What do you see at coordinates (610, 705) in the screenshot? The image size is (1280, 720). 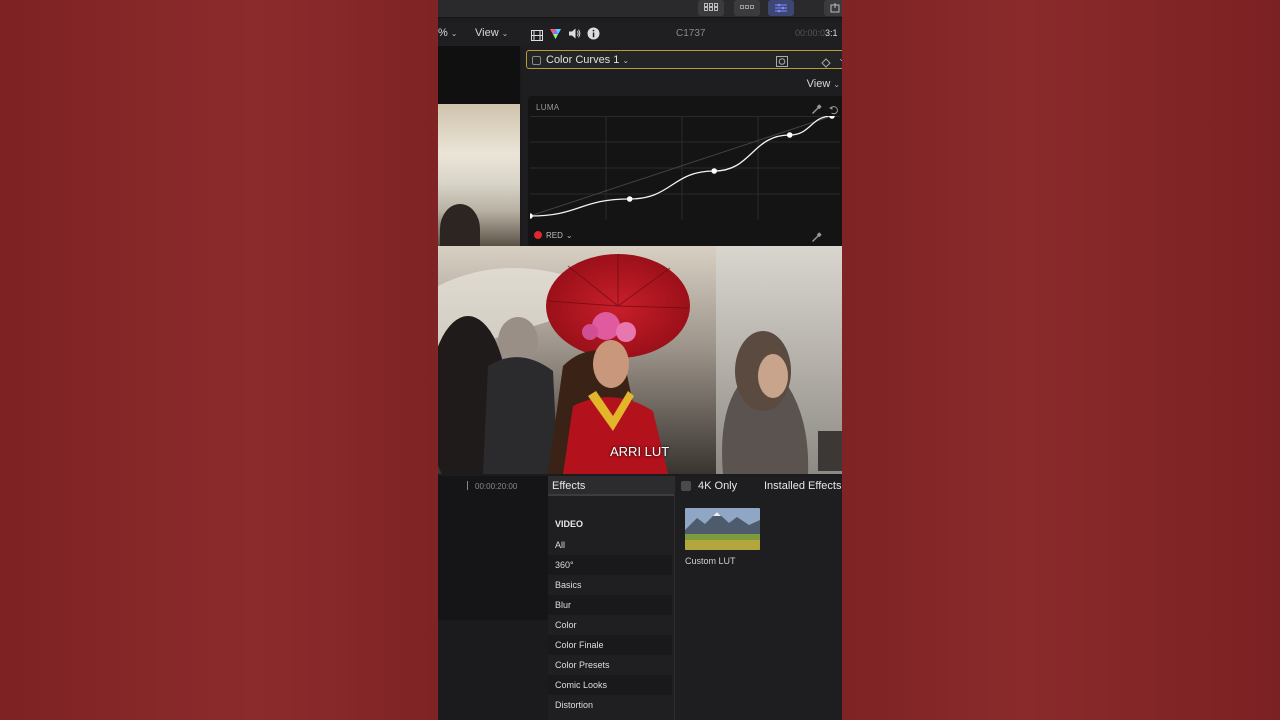 I see `category-distortion: Distortion` at bounding box center [610, 705].